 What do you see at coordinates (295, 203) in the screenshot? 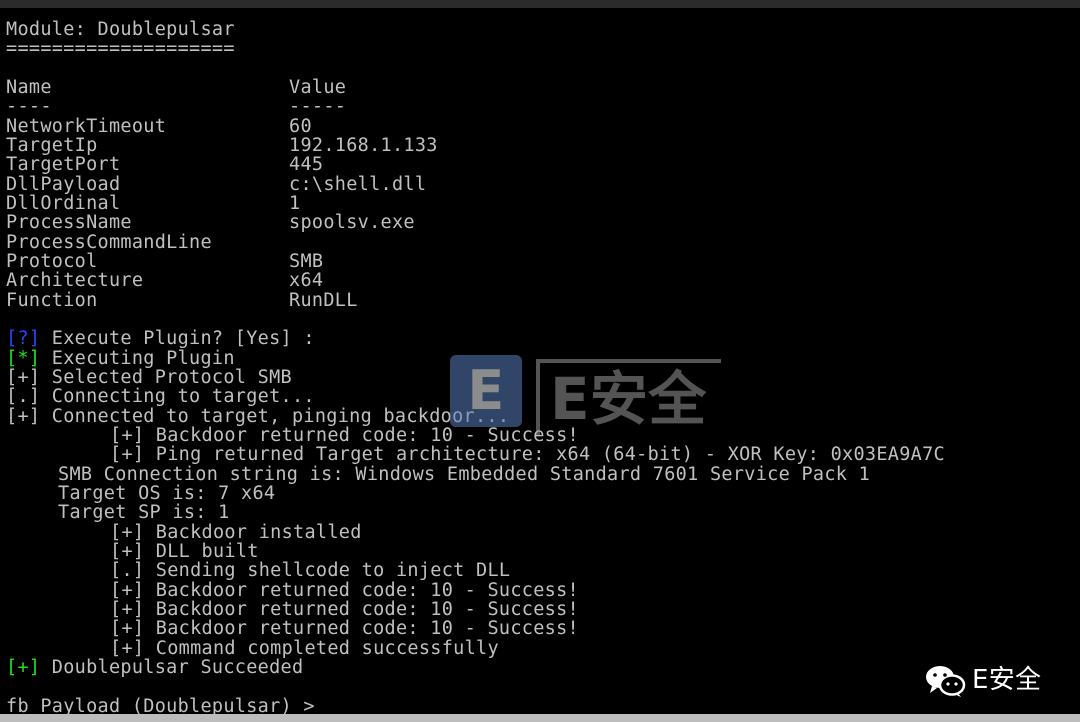
I see `row-value: 1` at bounding box center [295, 203].